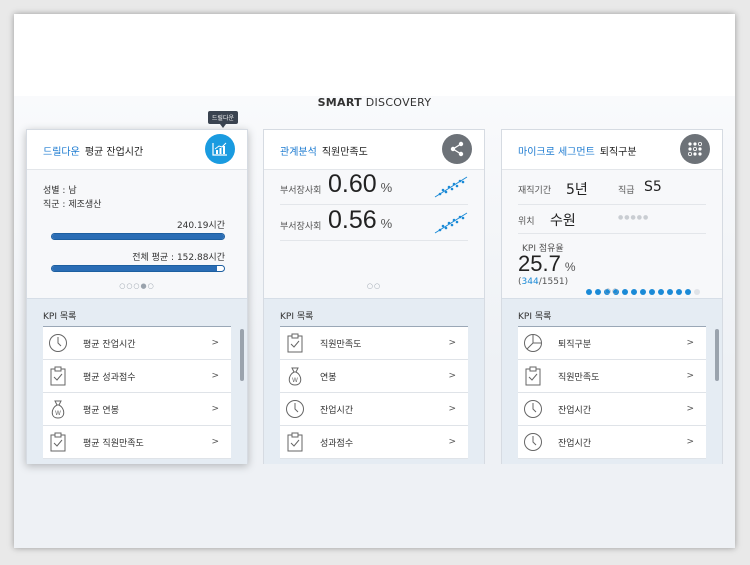 This screenshot has height=565, width=750. What do you see at coordinates (612, 343) in the screenshot?
I see `kpi-item: 퇴직구분 >` at bounding box center [612, 343].